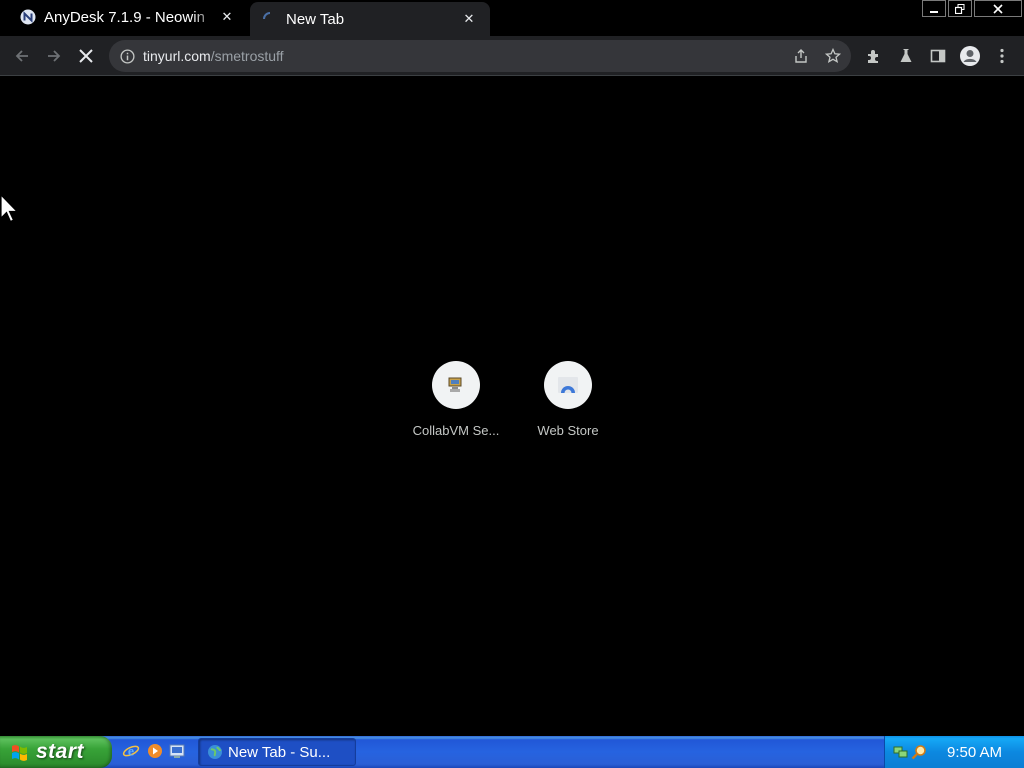 This screenshot has width=1024, height=768. What do you see at coordinates (512, 18) in the screenshot?
I see `browser-tab-strip: AnyDesk 7.1.9 - Neowin ✕ New Tab ✕` at bounding box center [512, 18].